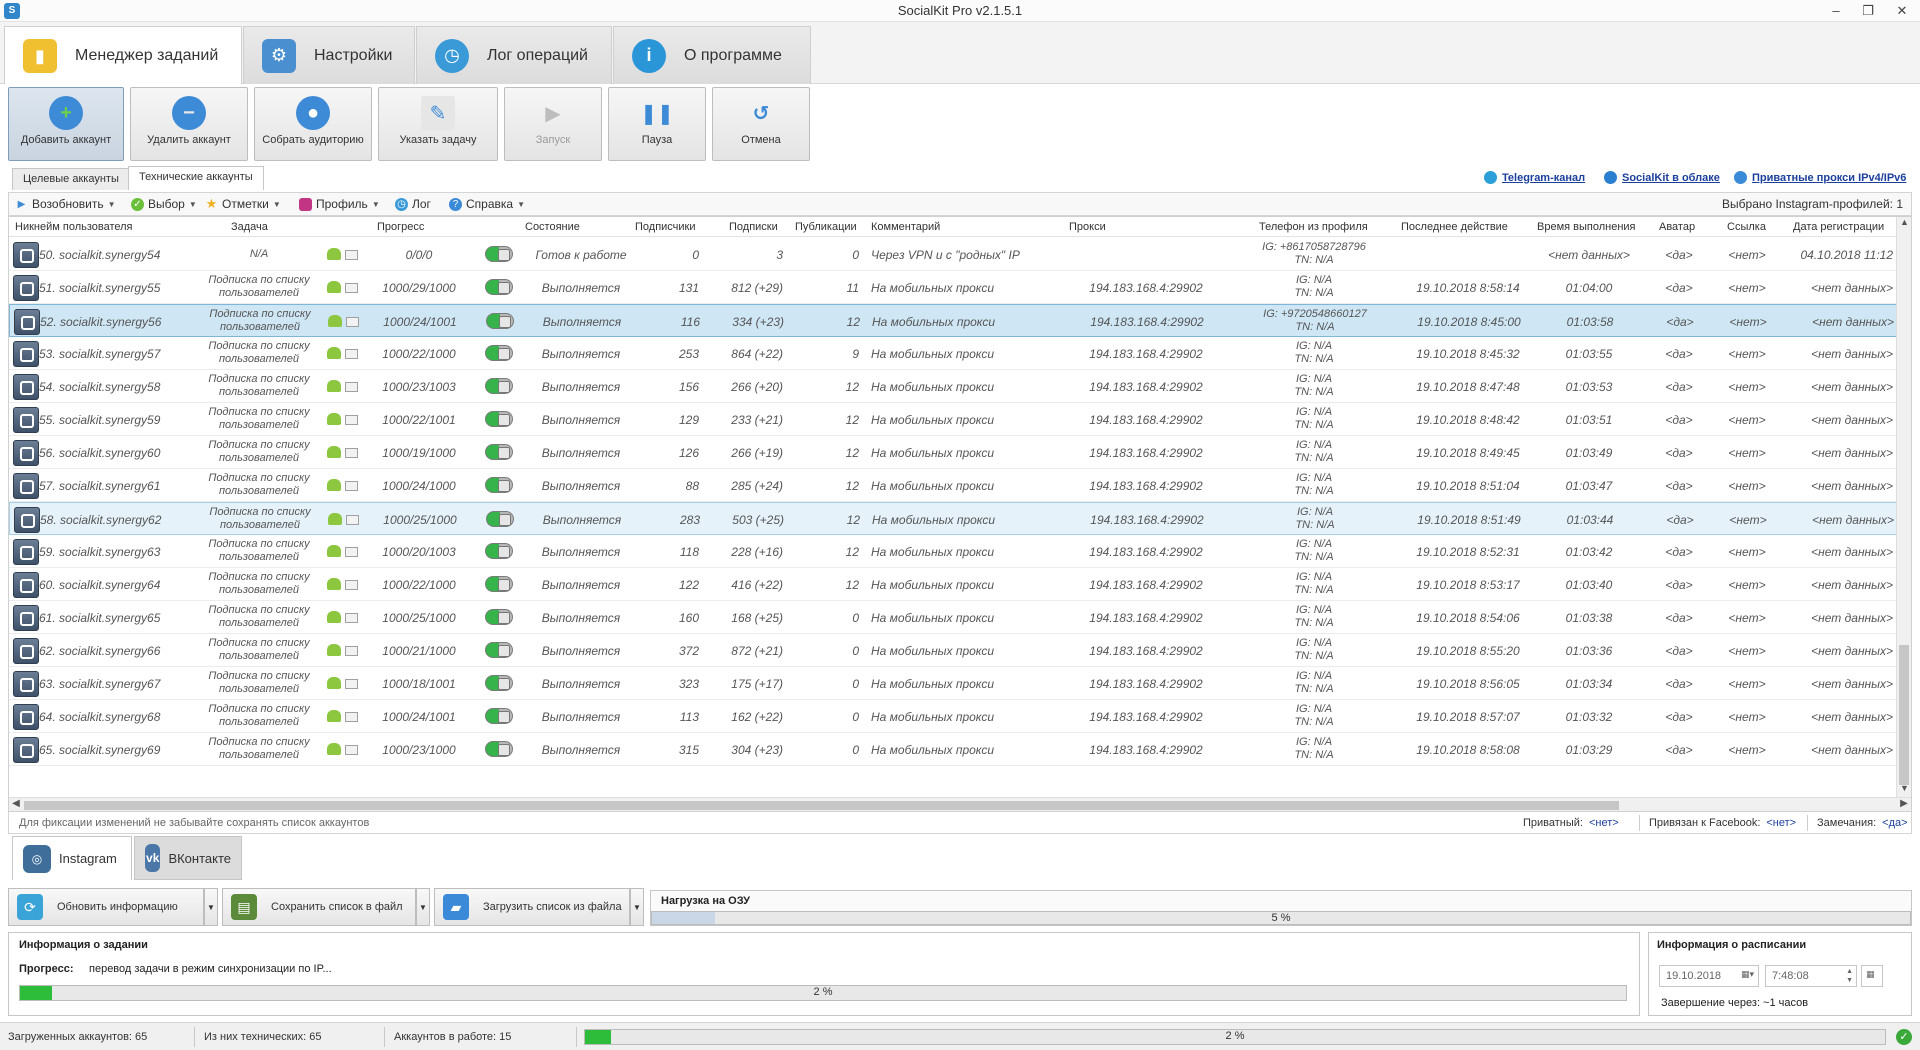 This screenshot has width=1920, height=1050. I want to click on close-button: ✕, so click(1902, 11).